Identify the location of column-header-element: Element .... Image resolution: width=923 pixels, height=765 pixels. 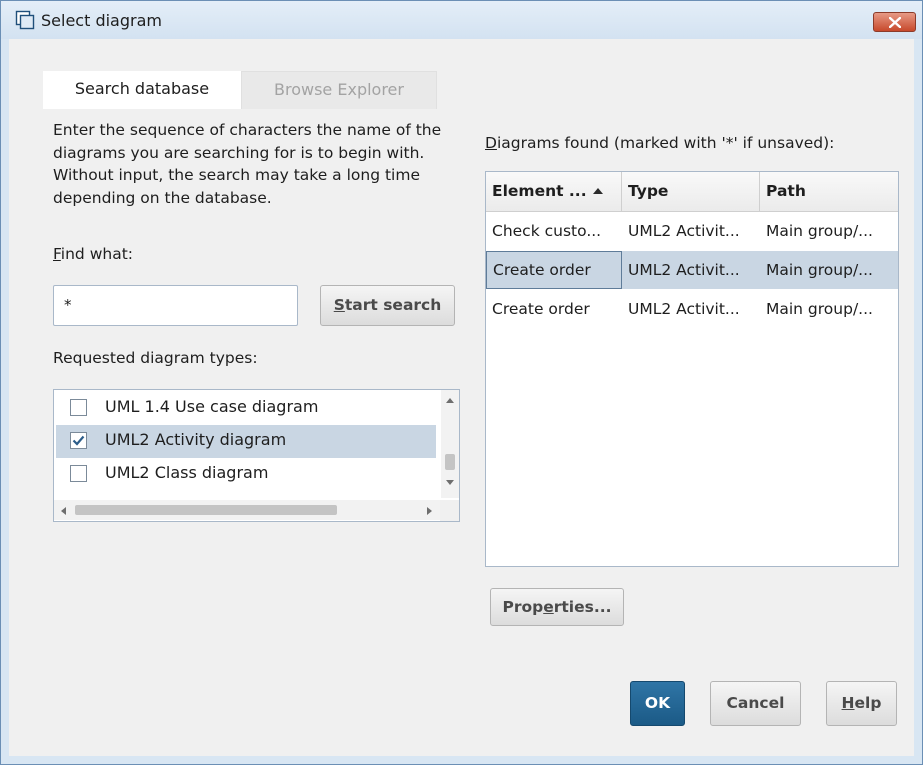
(554, 192).